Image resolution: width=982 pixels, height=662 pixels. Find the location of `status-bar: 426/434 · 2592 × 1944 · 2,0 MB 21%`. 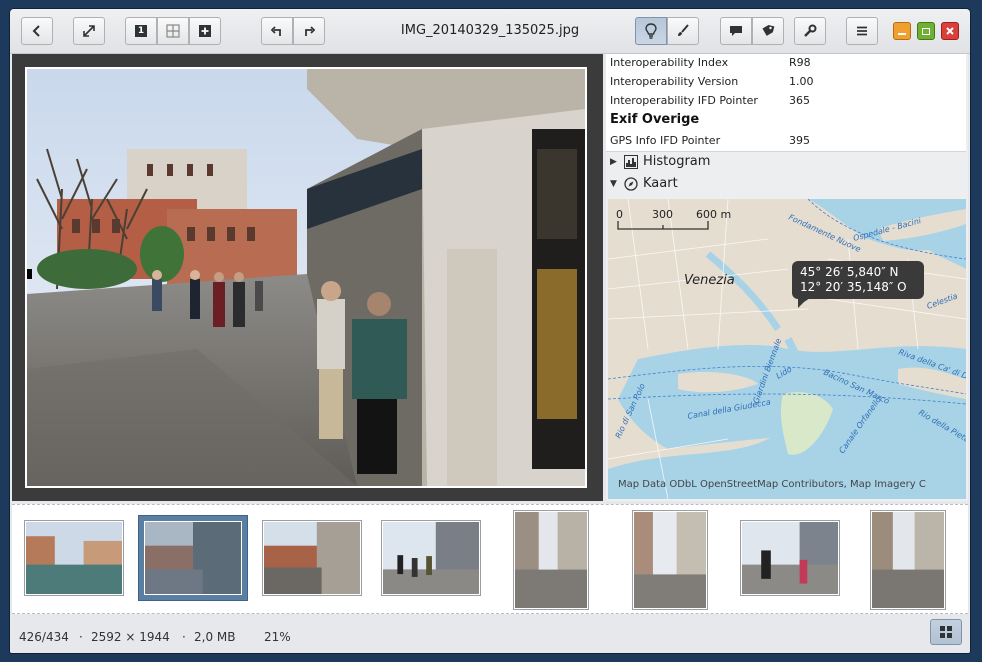

status-bar: 426/434 · 2592 × 1944 · 2,0 MB 21% is located at coordinates (490, 635).